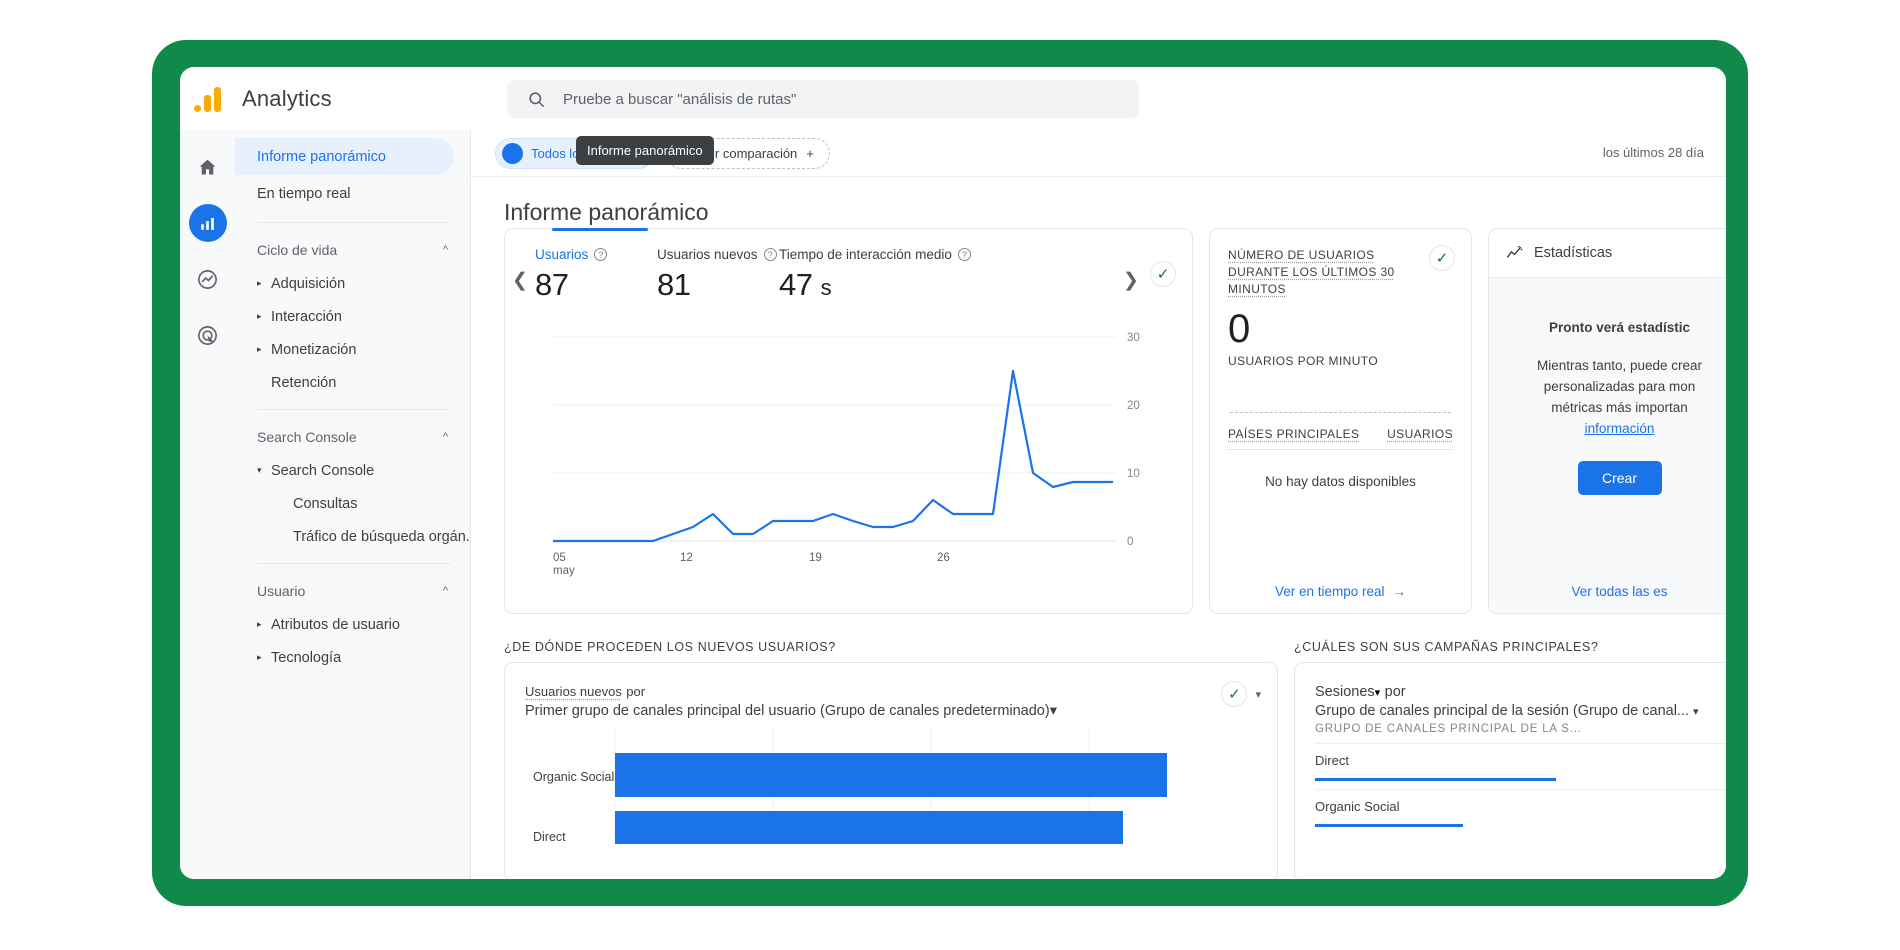 The height and width of the screenshot is (950, 1900). I want to click on sidebar-item-label: Consultas, so click(325, 503).